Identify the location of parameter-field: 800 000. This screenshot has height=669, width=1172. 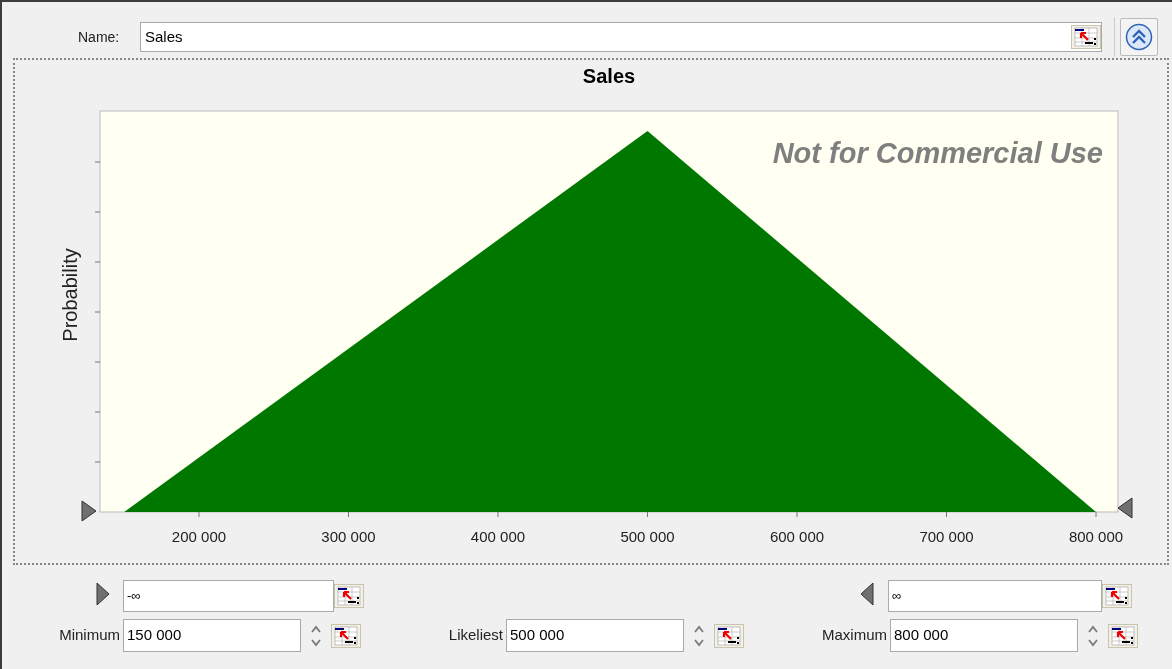
(984, 635).